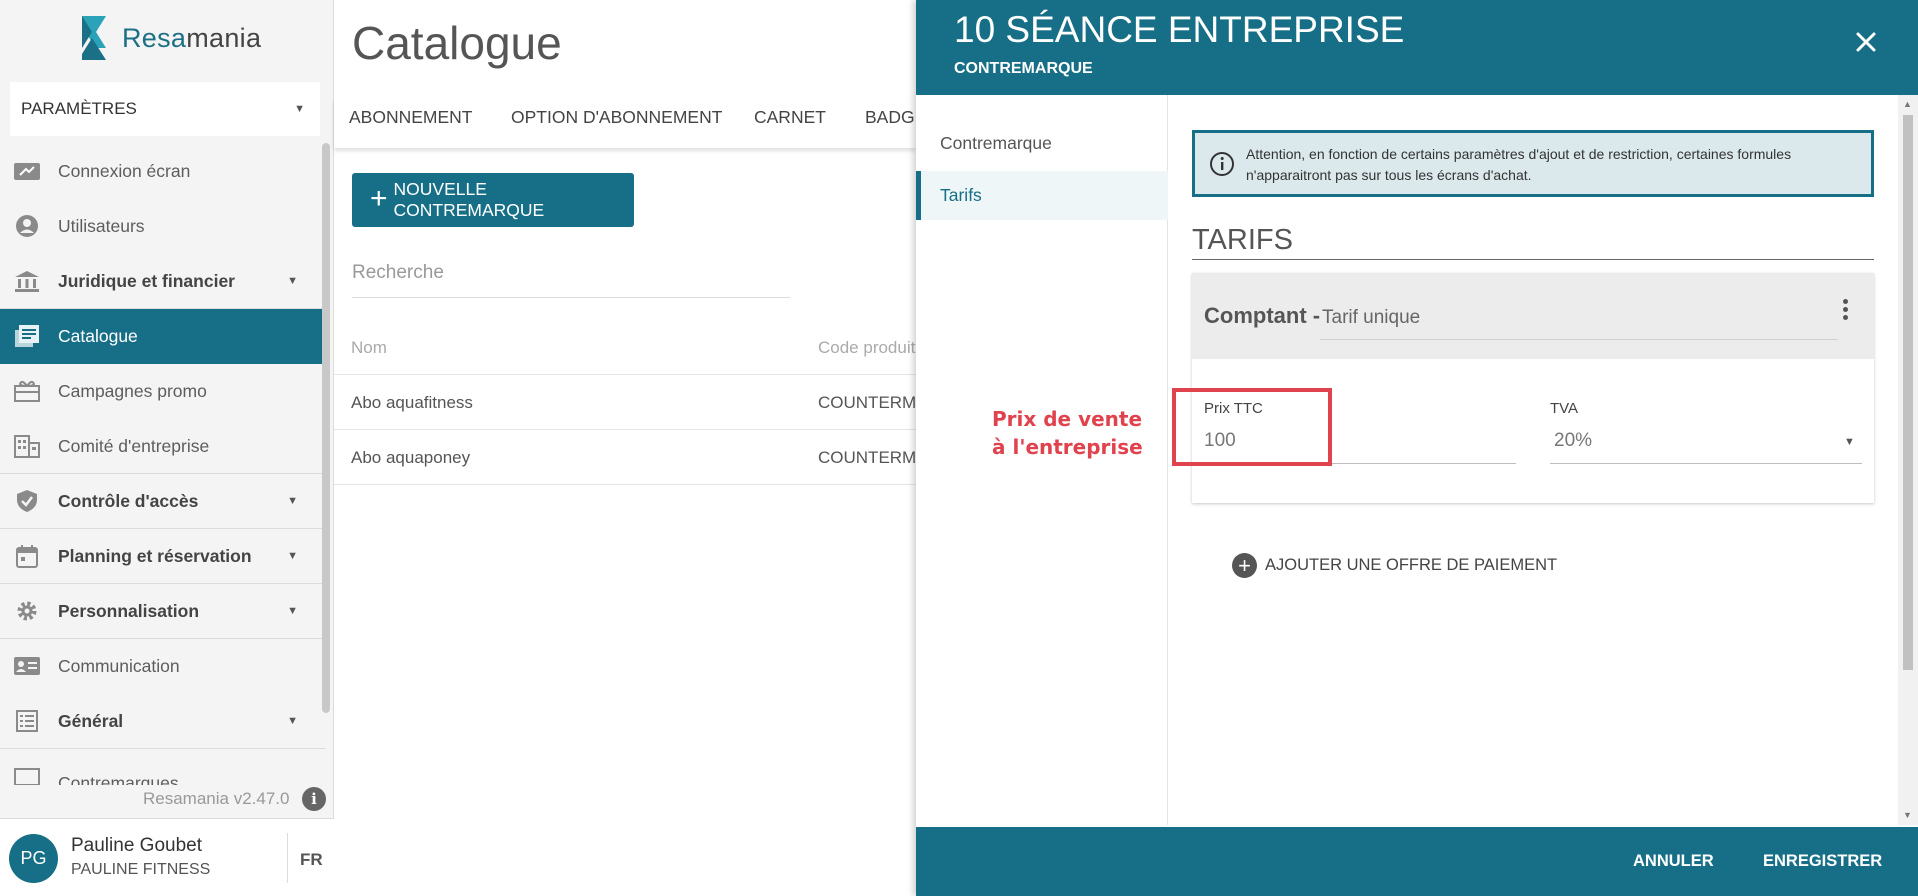  Describe the element at coordinates (163, 446) in the screenshot. I see `sidebar-item-comite-entreprise: Comité d'entreprise` at that location.